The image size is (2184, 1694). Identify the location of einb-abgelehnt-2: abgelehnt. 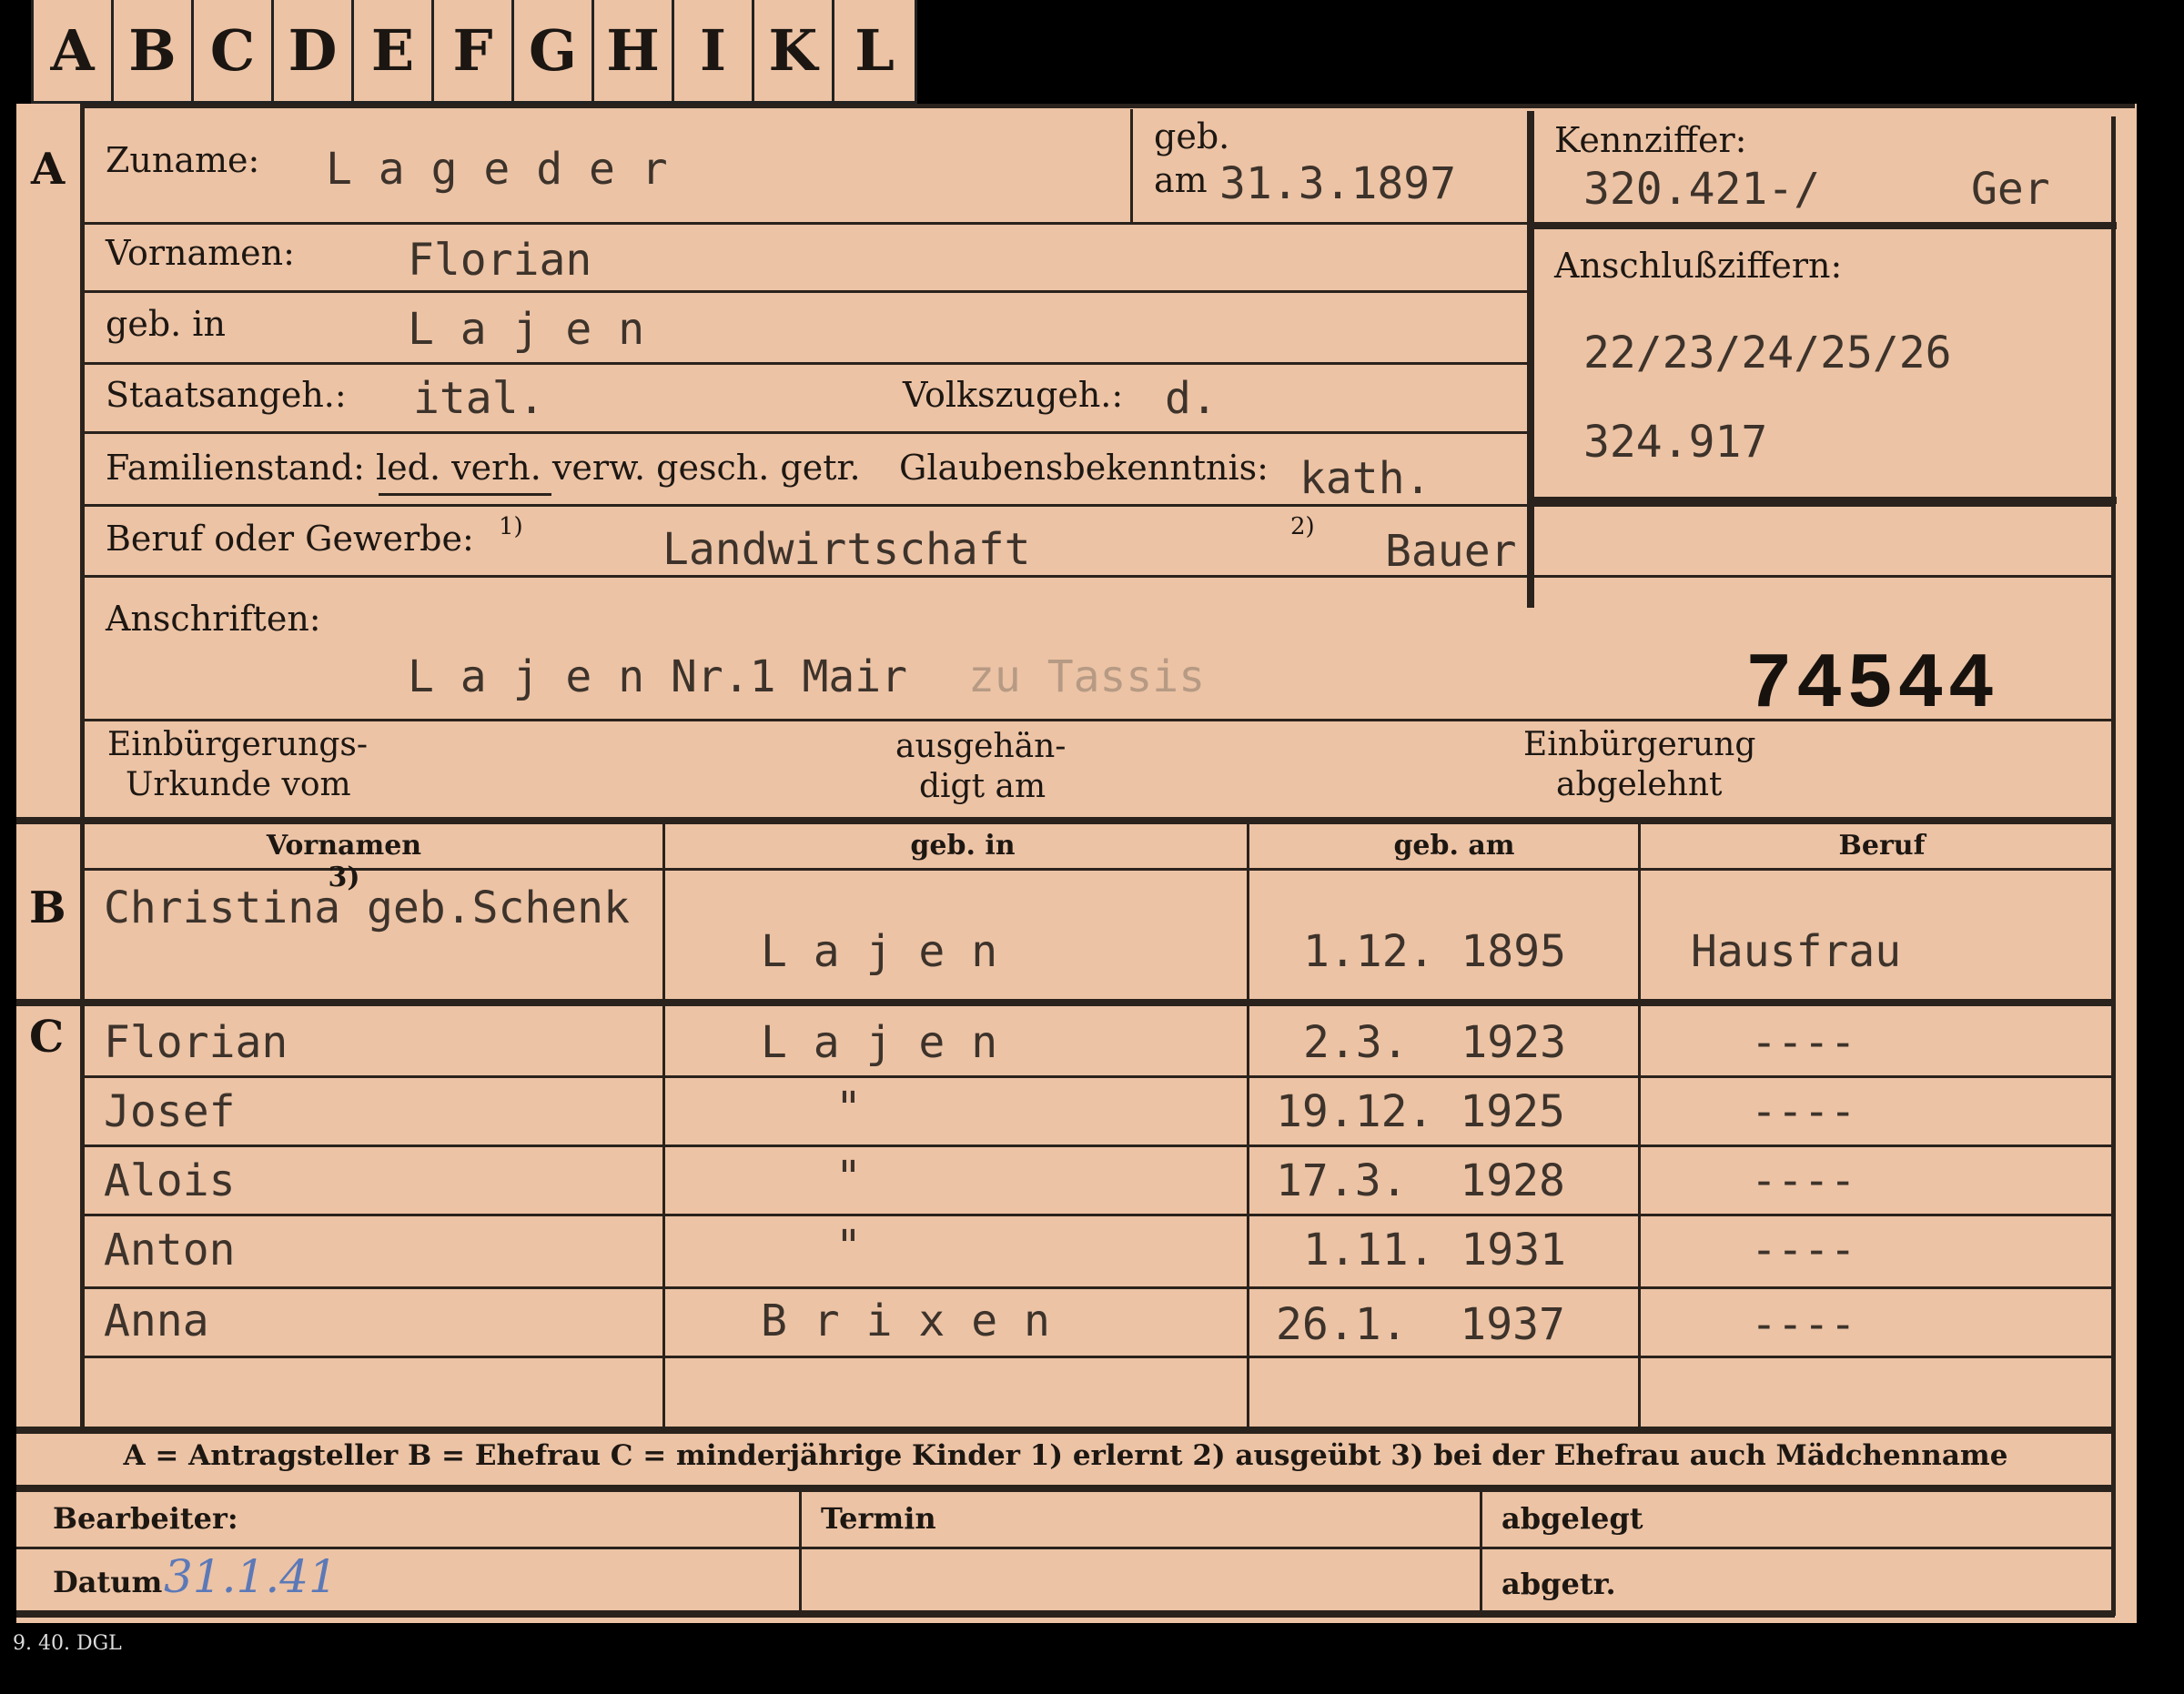
(1640, 784).